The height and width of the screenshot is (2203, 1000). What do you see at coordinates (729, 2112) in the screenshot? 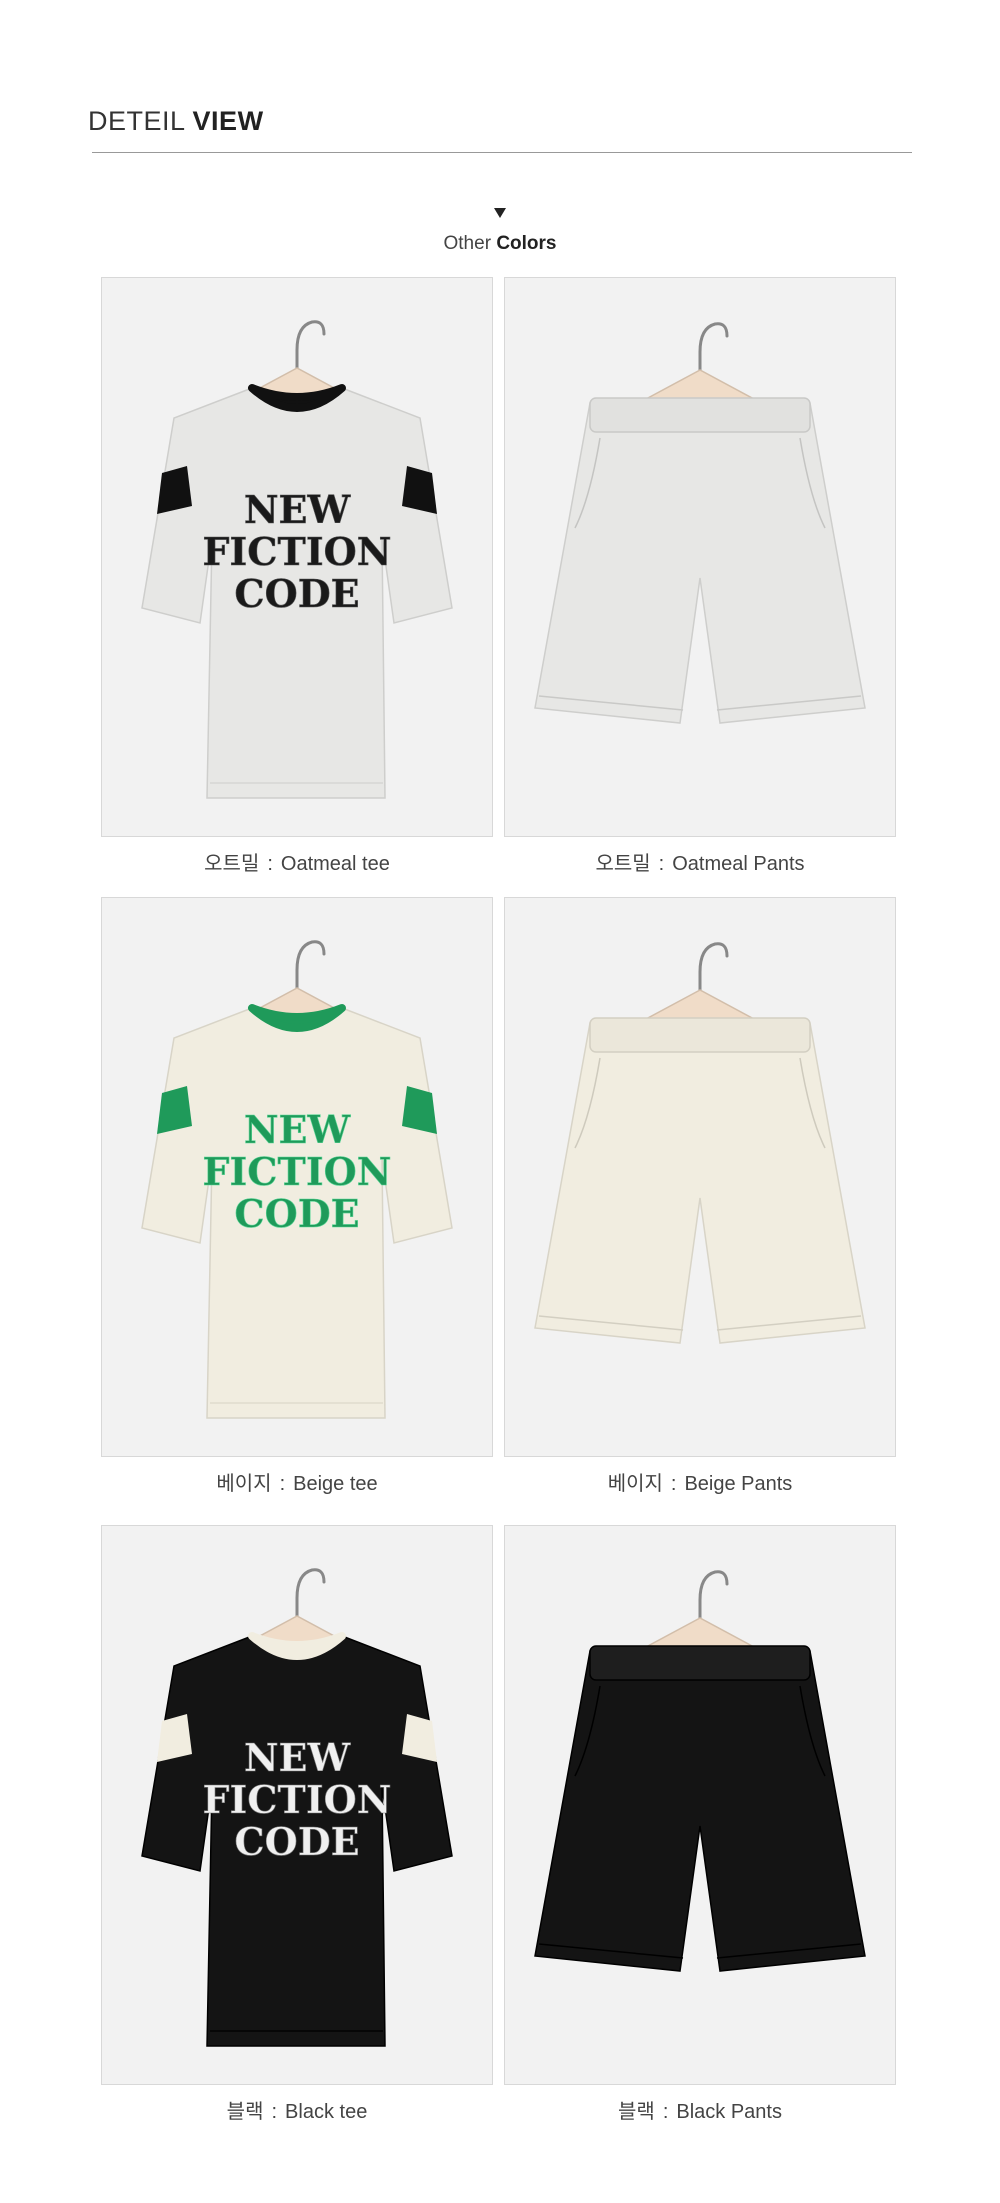
I see `product-name: Black Pants` at bounding box center [729, 2112].